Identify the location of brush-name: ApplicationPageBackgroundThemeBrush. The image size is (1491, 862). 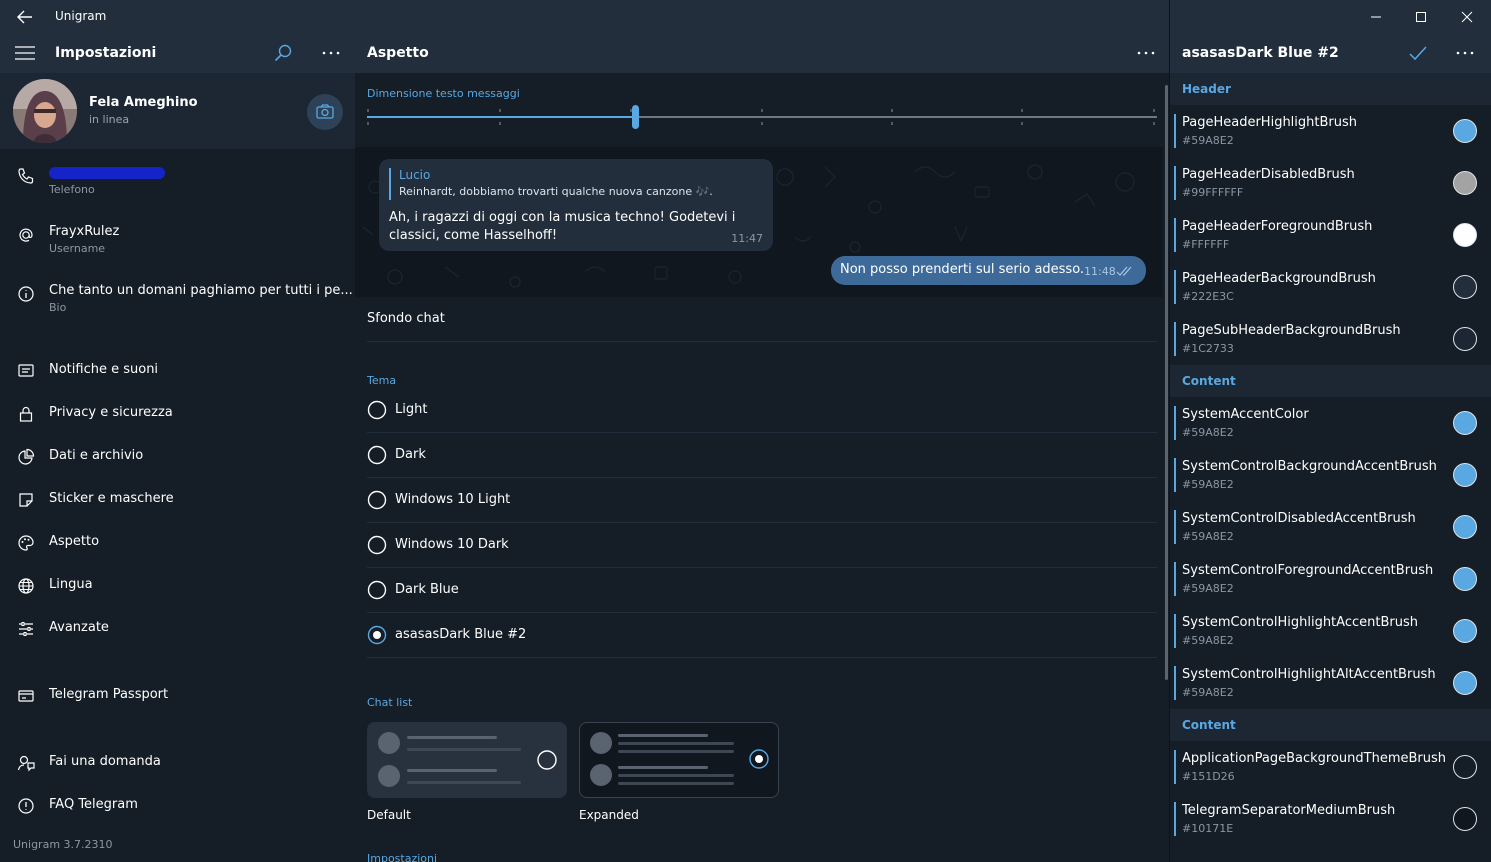
(1314, 758).